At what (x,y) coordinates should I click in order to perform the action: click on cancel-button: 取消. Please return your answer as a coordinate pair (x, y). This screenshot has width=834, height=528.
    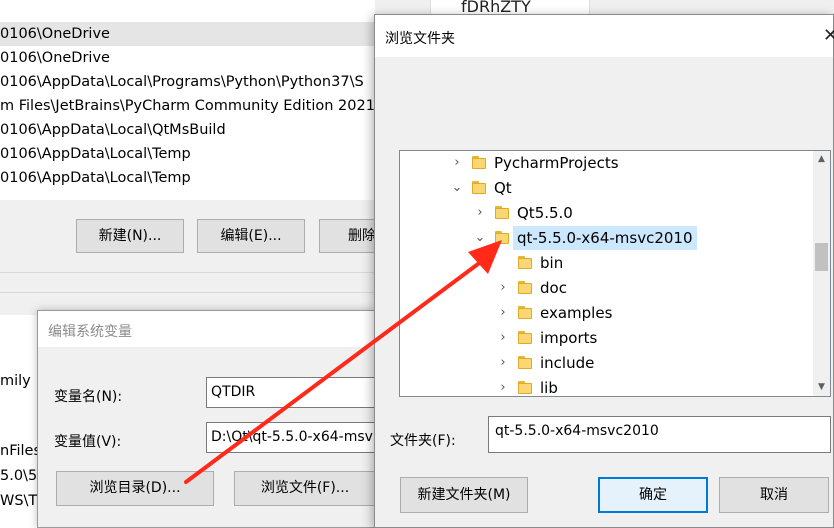
    Looking at the image, I should click on (774, 495).